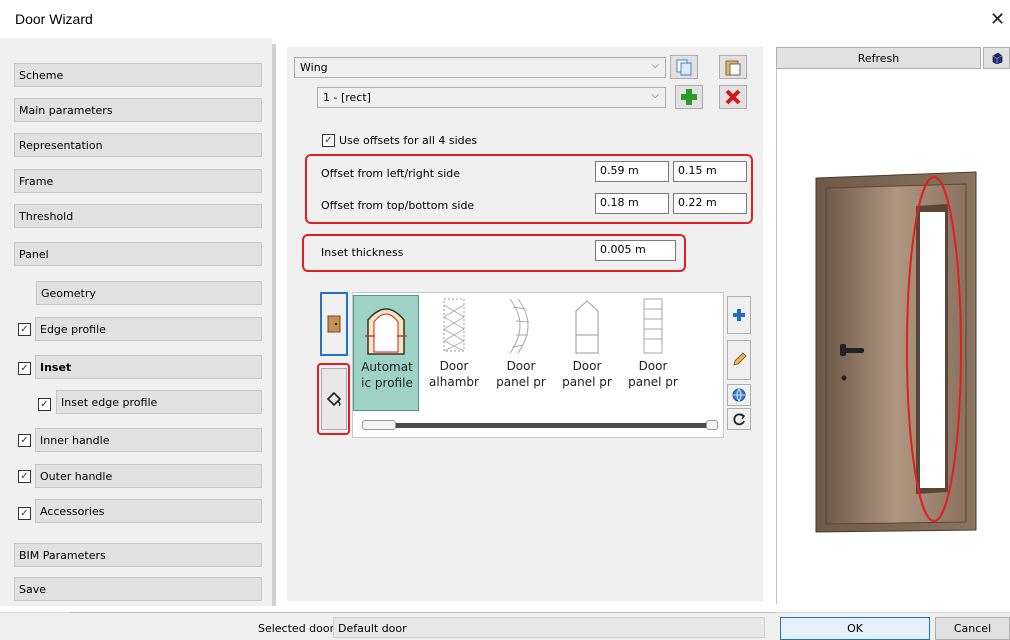 The width and height of the screenshot is (1010, 640). What do you see at coordinates (855, 628) in the screenshot?
I see `ok-button: OK` at bounding box center [855, 628].